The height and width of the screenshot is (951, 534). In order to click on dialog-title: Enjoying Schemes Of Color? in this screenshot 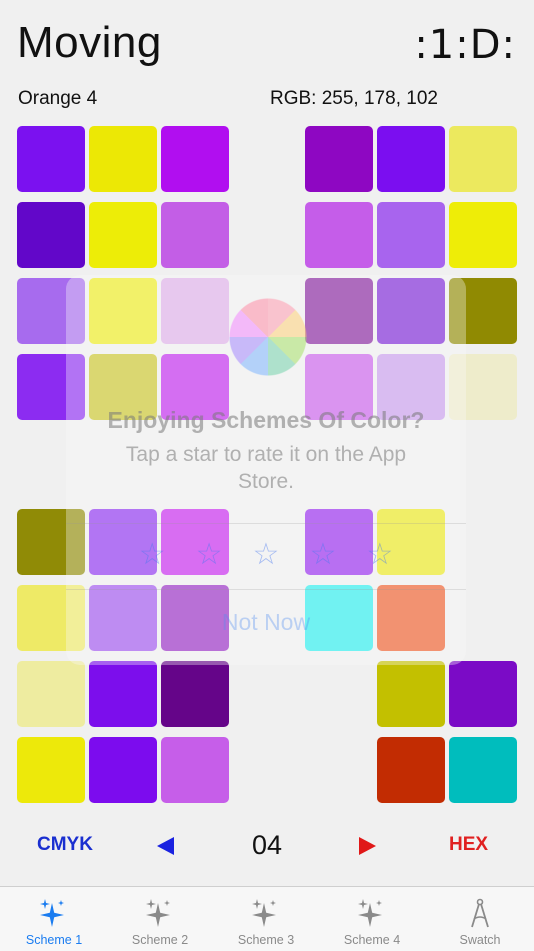, I will do `click(266, 420)`.